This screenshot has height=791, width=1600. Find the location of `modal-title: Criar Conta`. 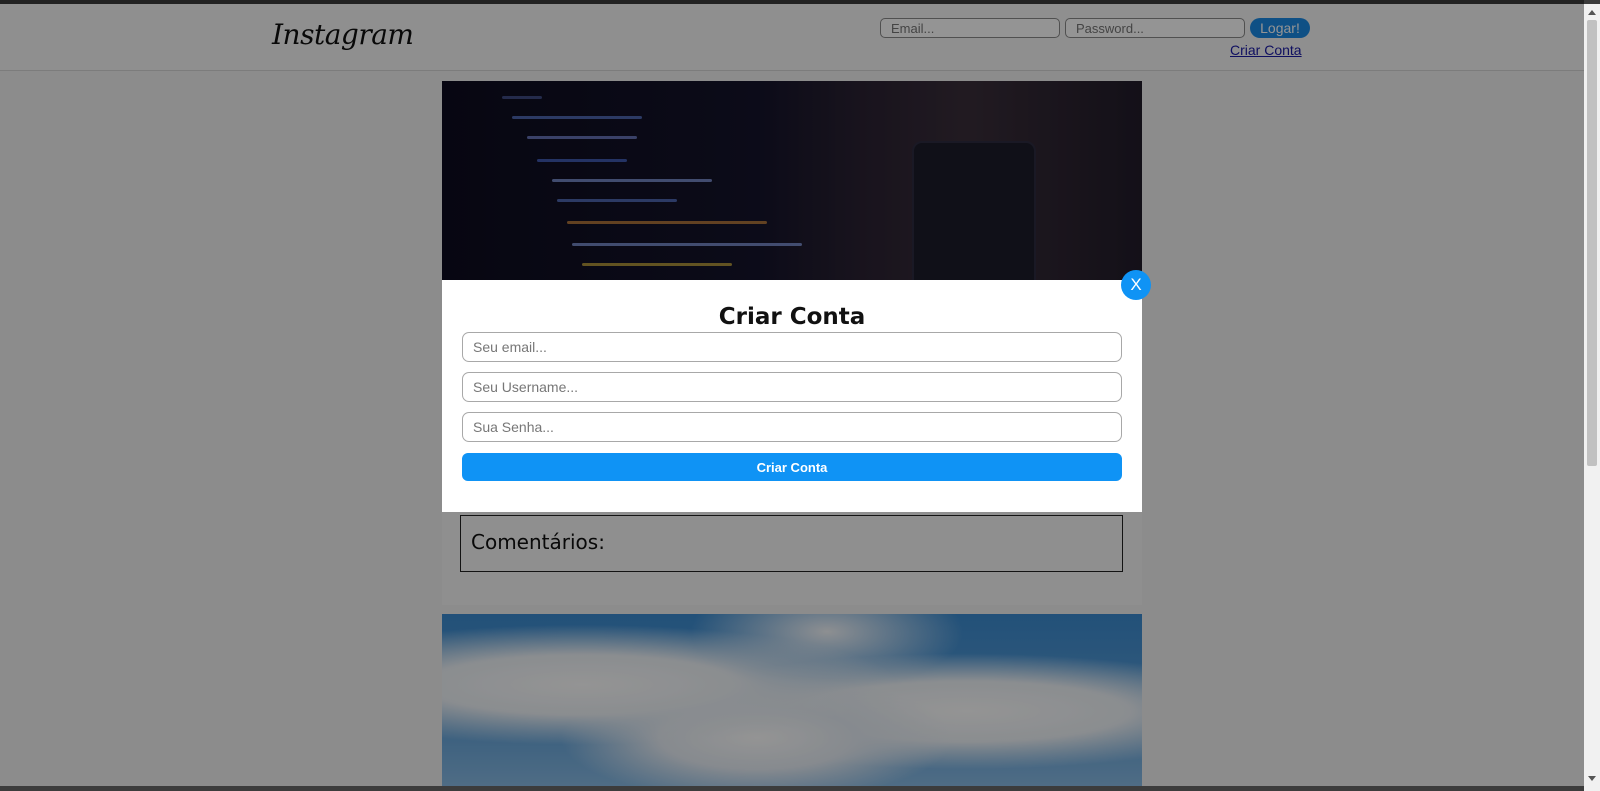

modal-title: Criar Conta is located at coordinates (792, 317).